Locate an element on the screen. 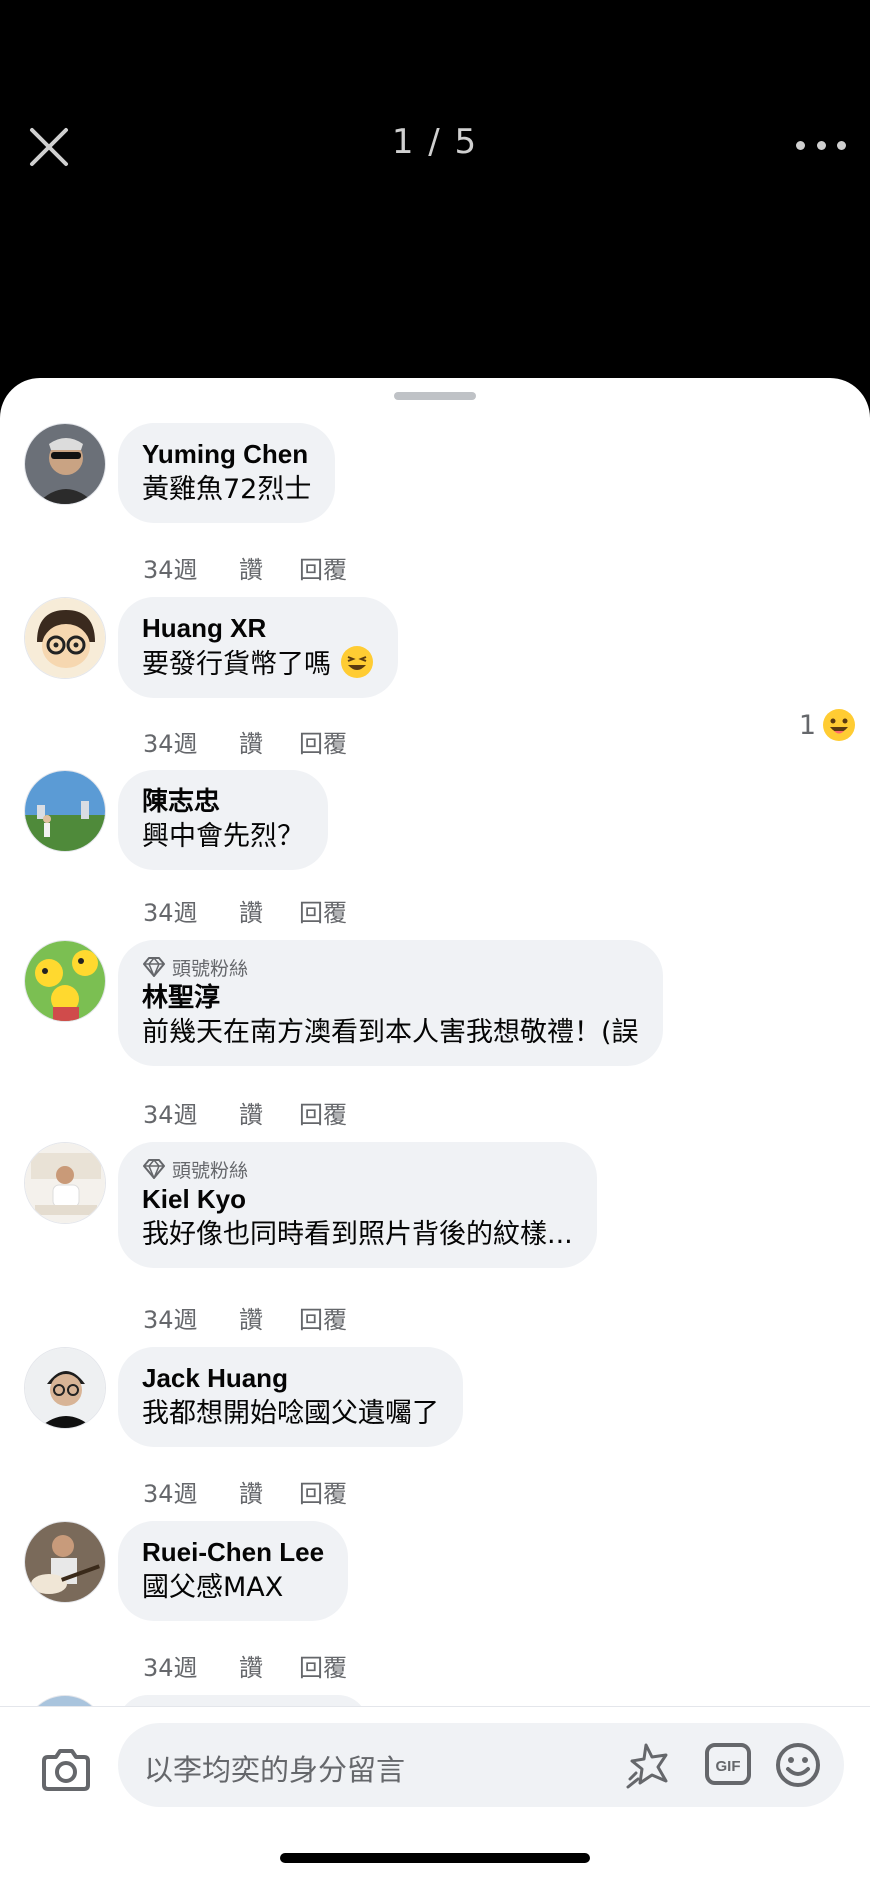 The height and width of the screenshot is (1882, 870). camera-button is located at coordinates (66, 1771).